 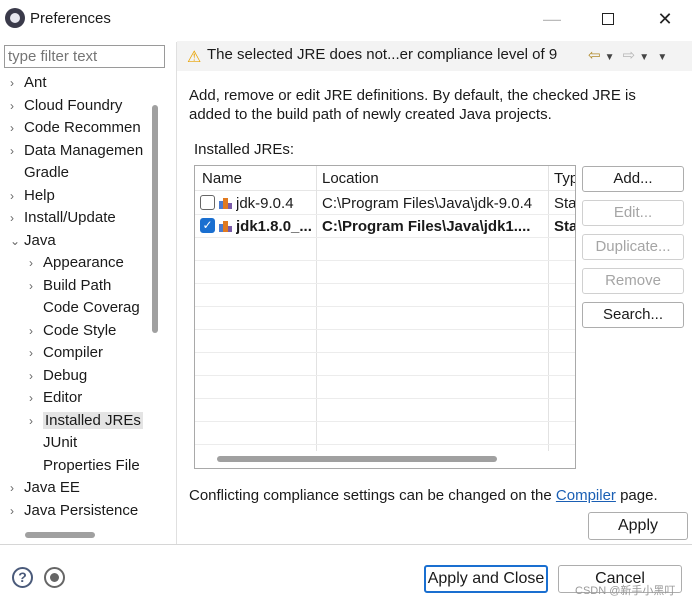 What do you see at coordinates (385, 178) in the screenshot?
I see `table-header: Name Location Typ` at bounding box center [385, 178].